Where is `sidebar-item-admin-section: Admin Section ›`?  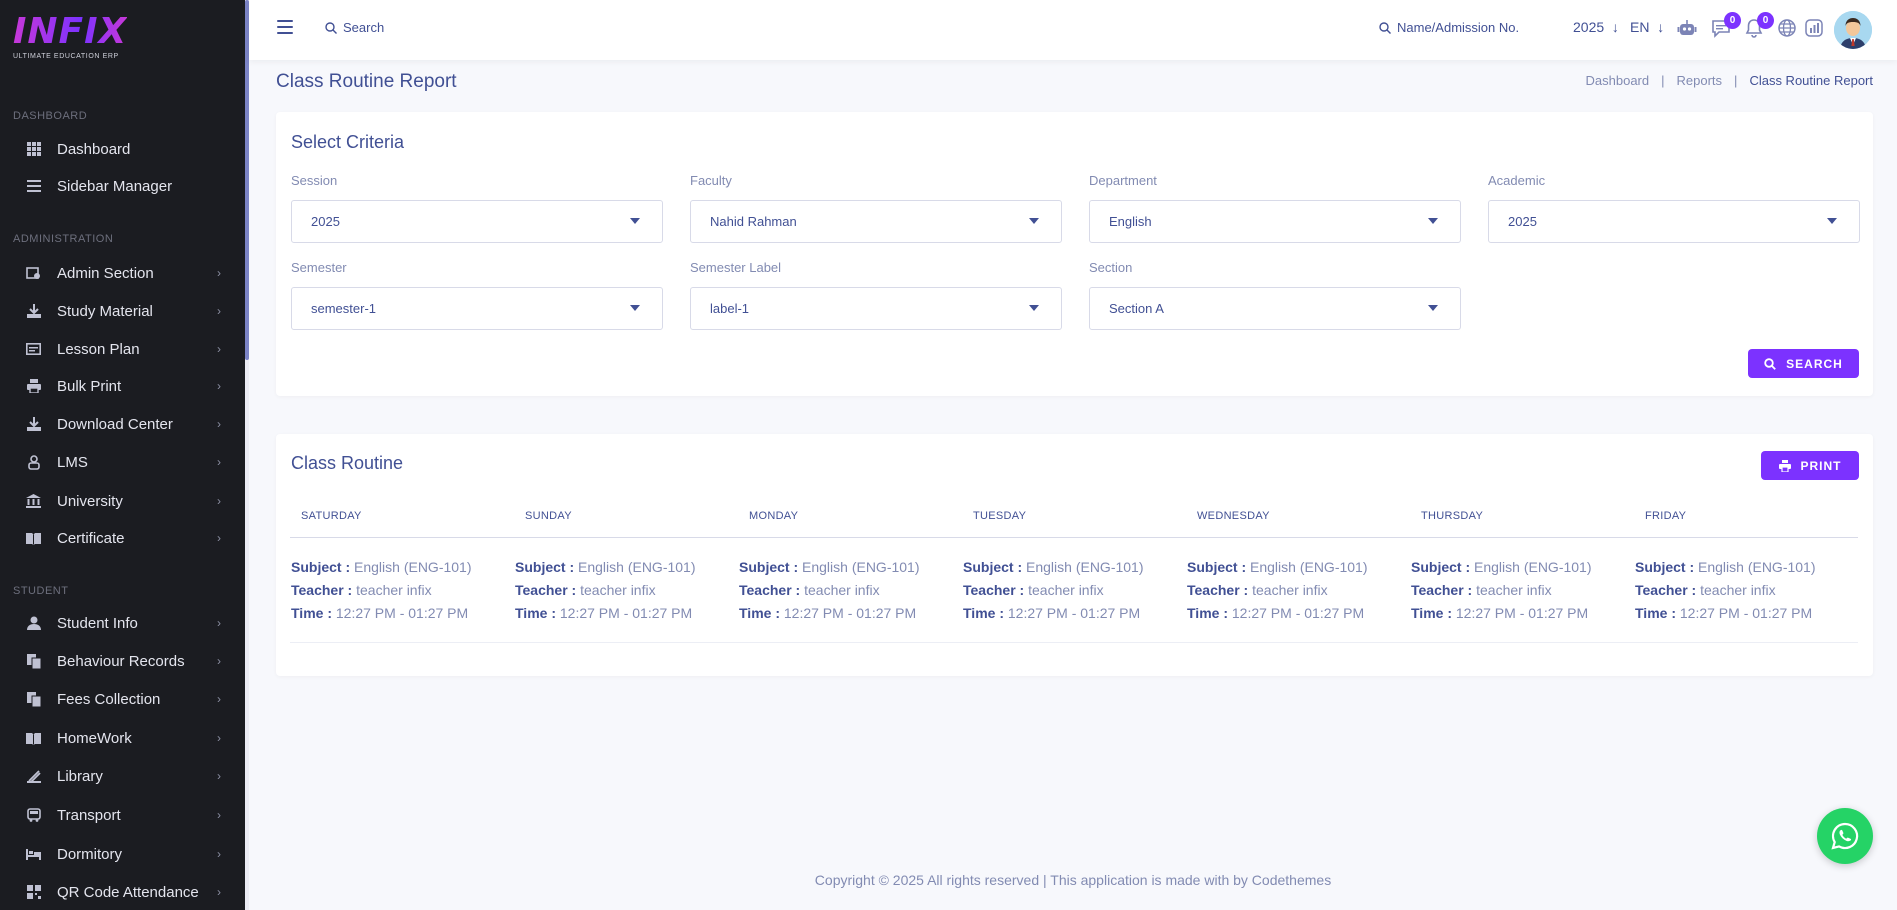 sidebar-item-admin-section: Admin Section › is located at coordinates (122, 273).